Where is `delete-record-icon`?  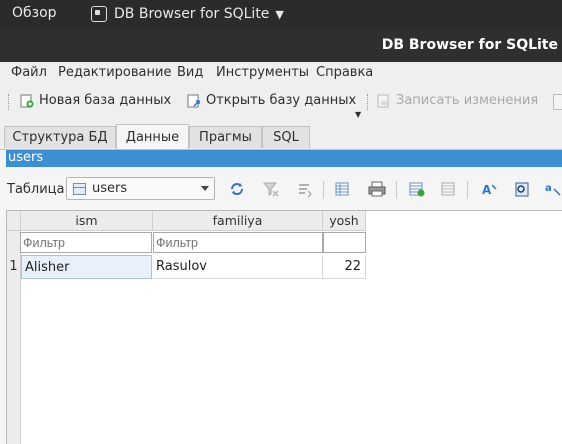 delete-record-icon is located at coordinates (449, 189).